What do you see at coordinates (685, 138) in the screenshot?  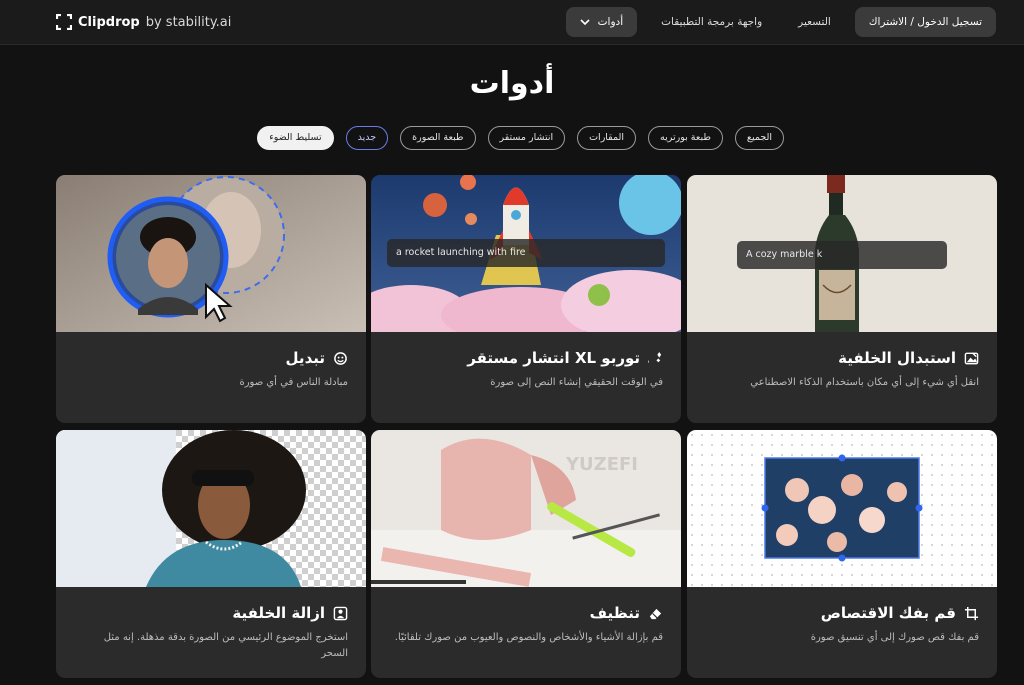 I see `filter-portrait: طبعة بورتريه` at bounding box center [685, 138].